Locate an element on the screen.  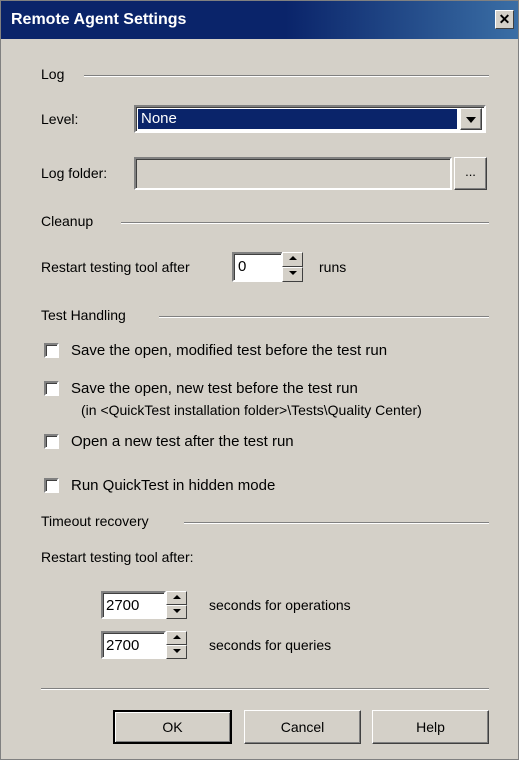
operations-spinner is located at coordinates (176, 605).